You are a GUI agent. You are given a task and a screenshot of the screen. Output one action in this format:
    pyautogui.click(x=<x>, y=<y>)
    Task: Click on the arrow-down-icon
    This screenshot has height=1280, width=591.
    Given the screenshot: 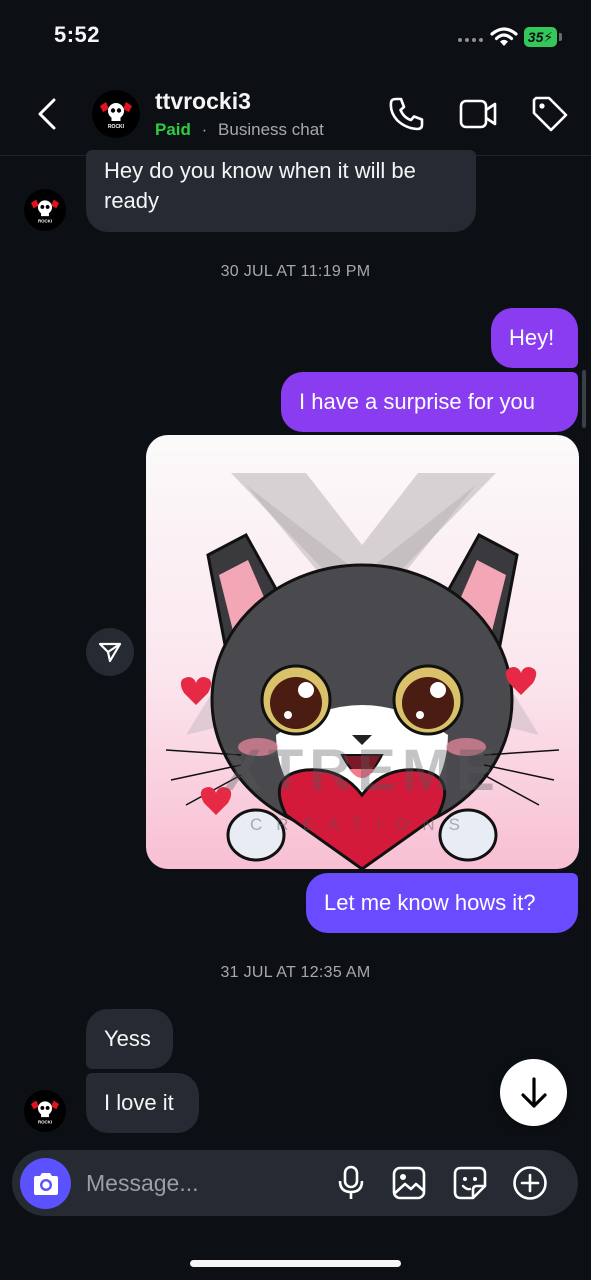 What is the action you would take?
    pyautogui.click(x=533, y=1092)
    